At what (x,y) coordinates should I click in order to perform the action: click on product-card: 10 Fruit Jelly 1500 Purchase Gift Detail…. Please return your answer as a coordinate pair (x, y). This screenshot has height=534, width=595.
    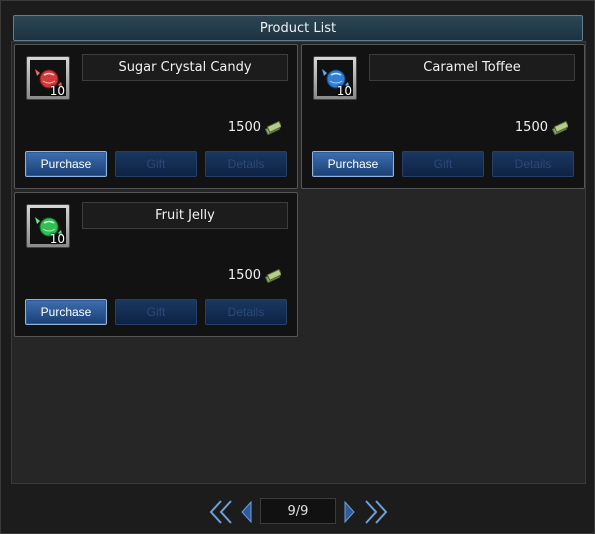
    Looking at the image, I should click on (156, 264).